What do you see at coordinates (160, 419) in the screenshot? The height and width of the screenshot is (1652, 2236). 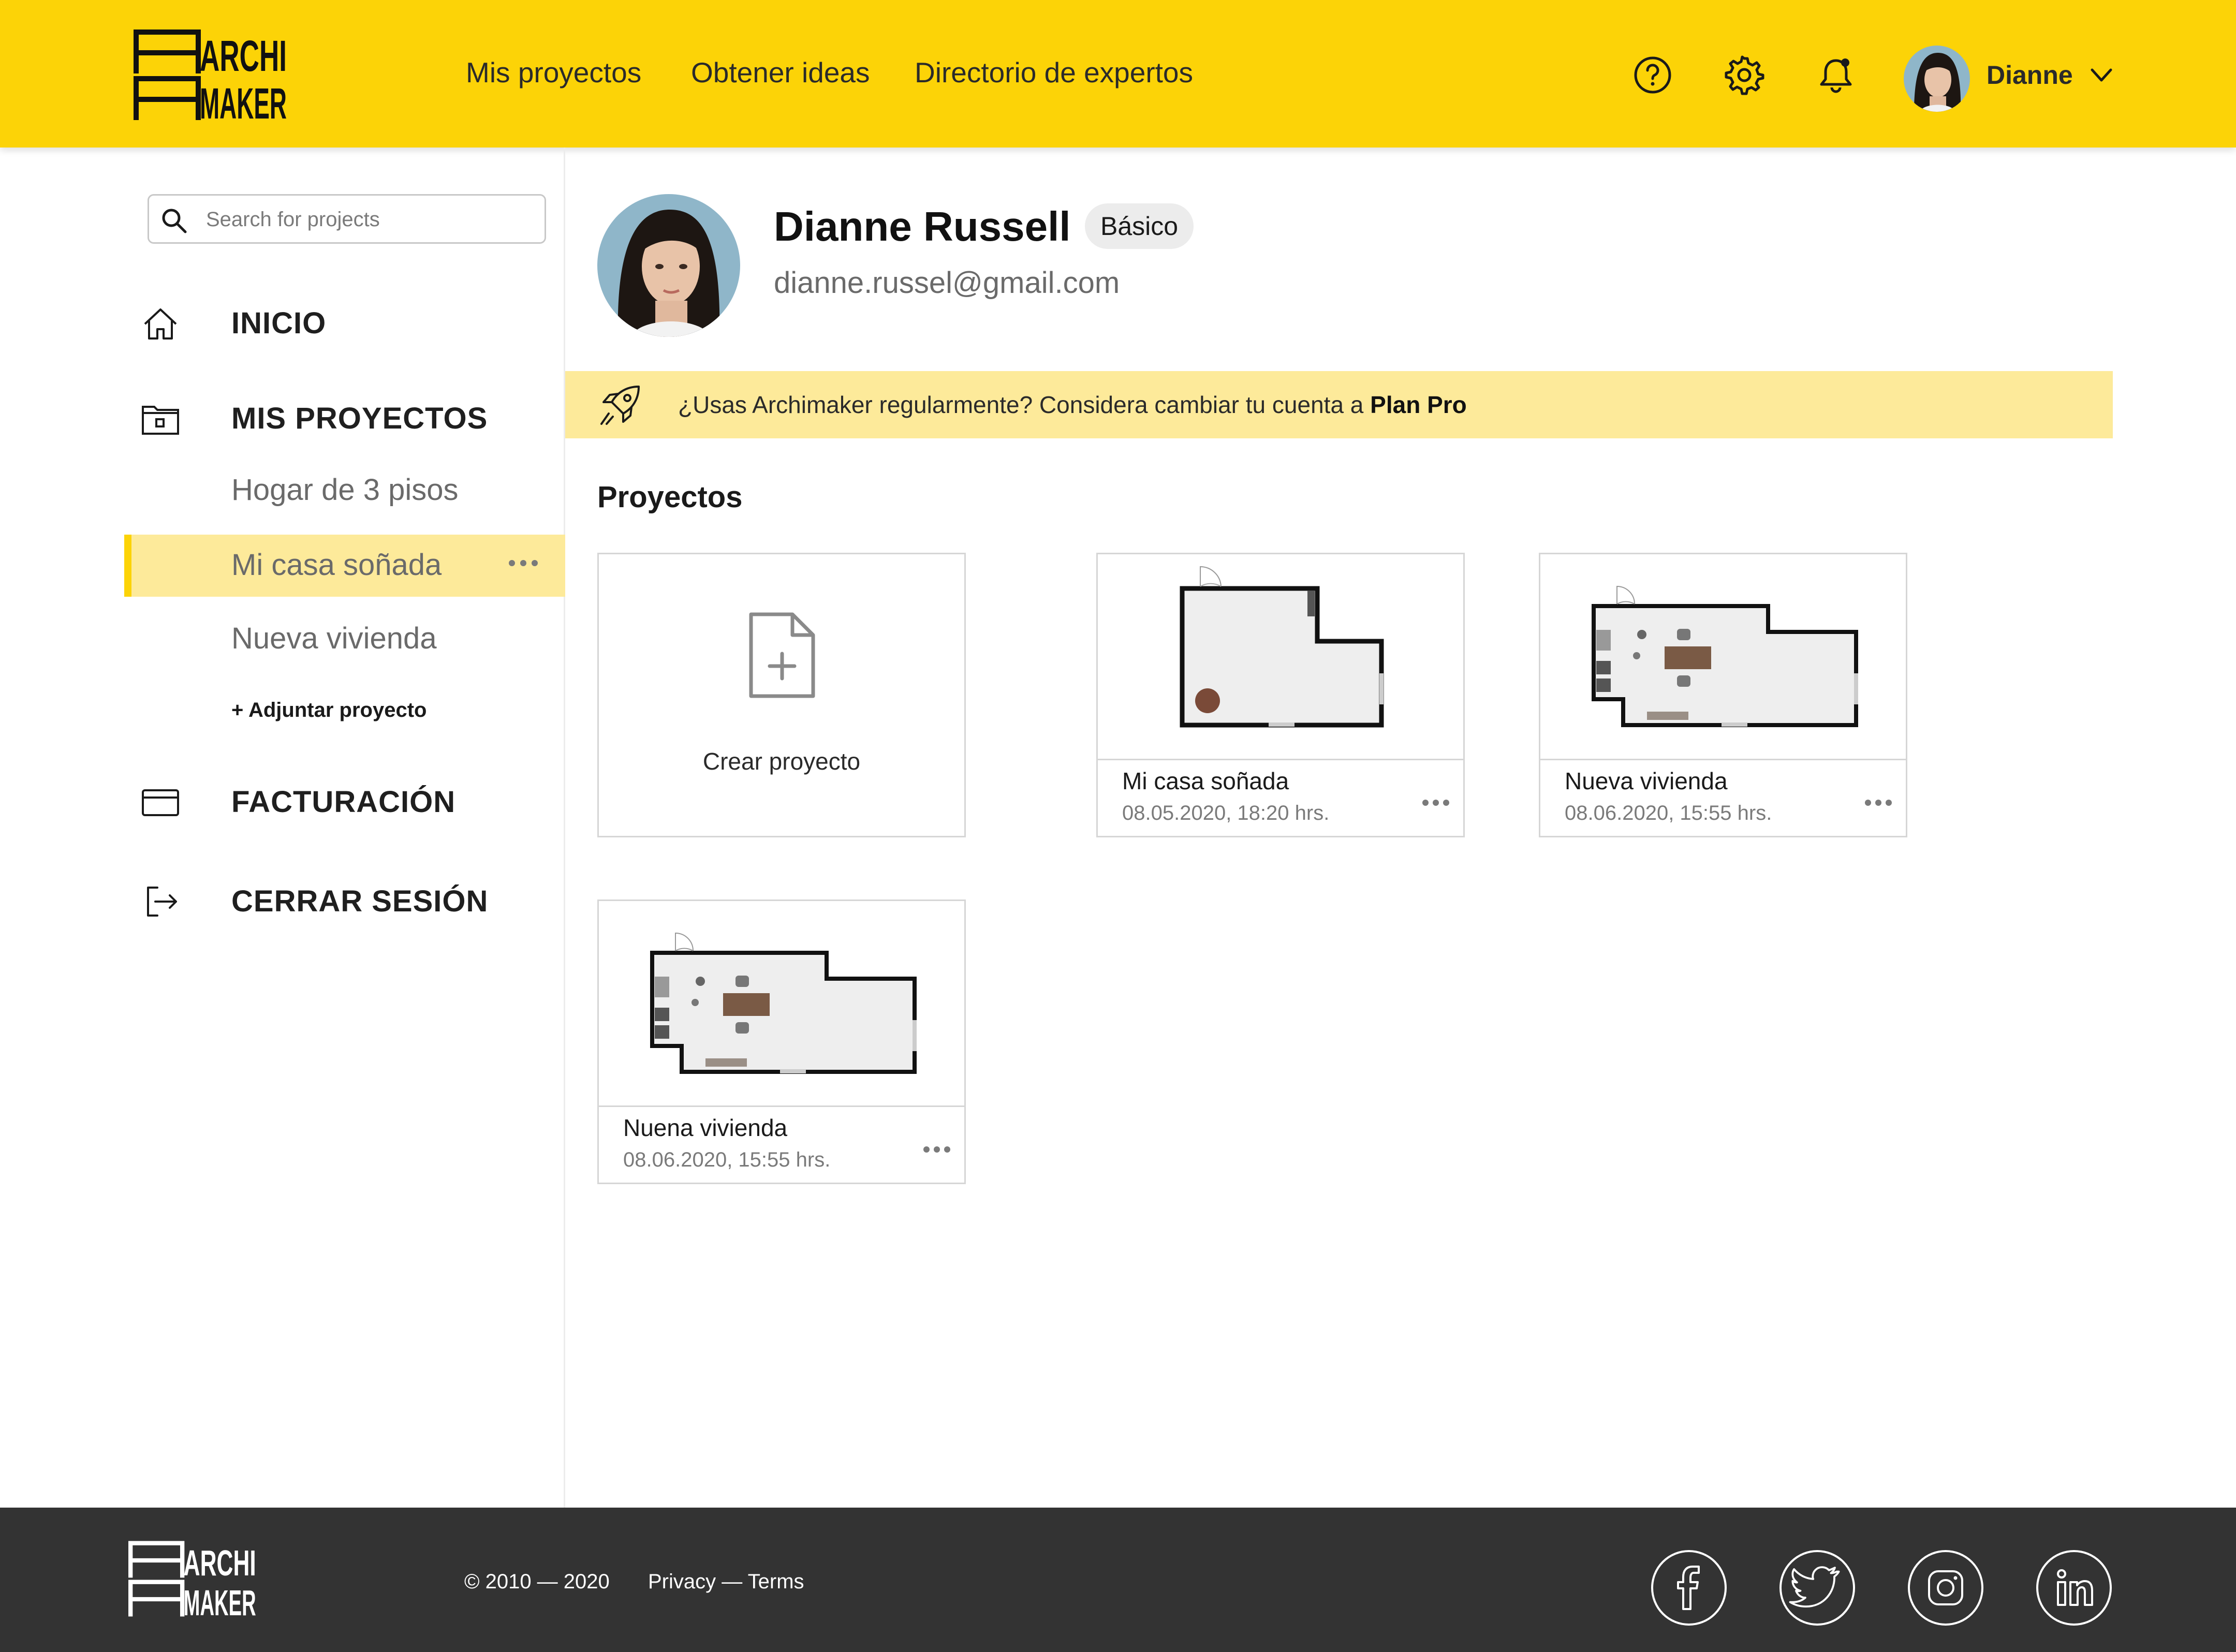 I see `folder-icon` at bounding box center [160, 419].